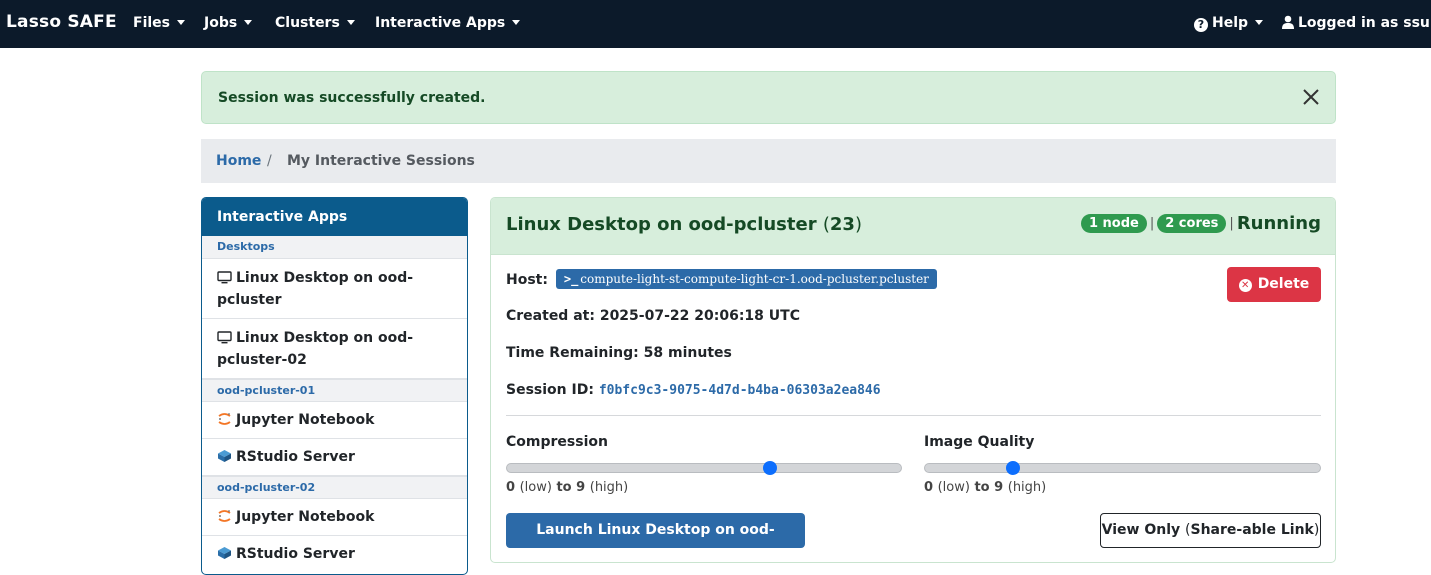 This screenshot has height=575, width=1431. I want to click on image-quality-range-high: 9, so click(999, 487).